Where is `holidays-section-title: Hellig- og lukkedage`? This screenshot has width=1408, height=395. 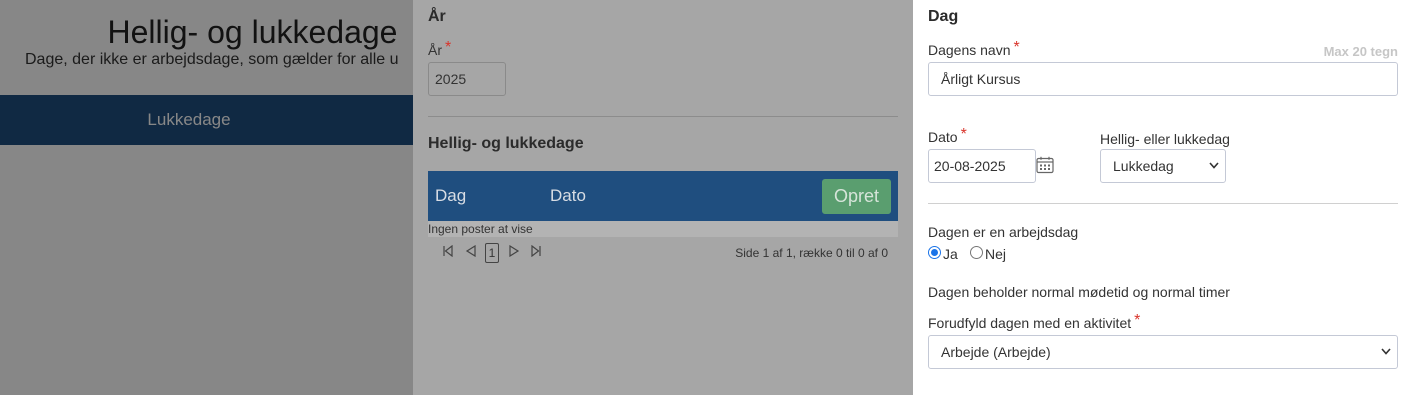
holidays-section-title: Hellig- og lukkedage is located at coordinates (506, 143).